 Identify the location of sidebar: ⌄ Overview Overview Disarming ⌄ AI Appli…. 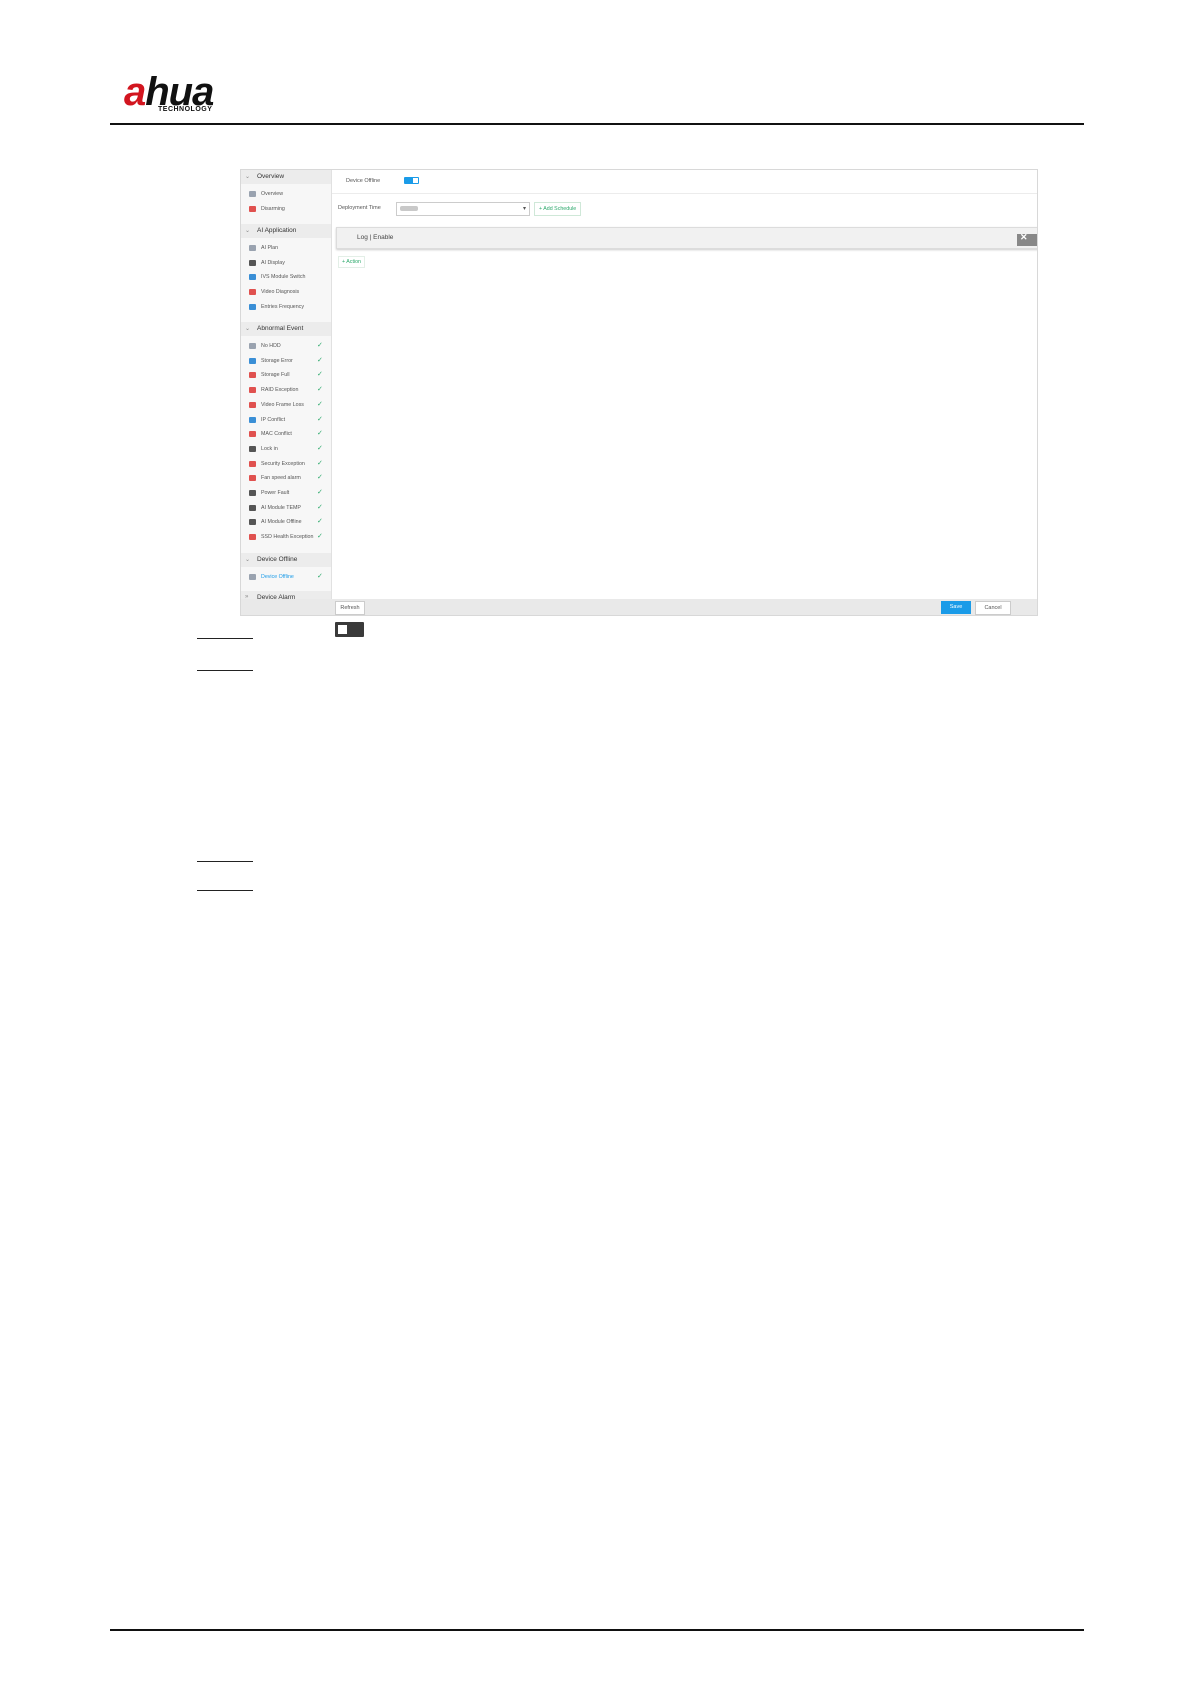
(286, 392).